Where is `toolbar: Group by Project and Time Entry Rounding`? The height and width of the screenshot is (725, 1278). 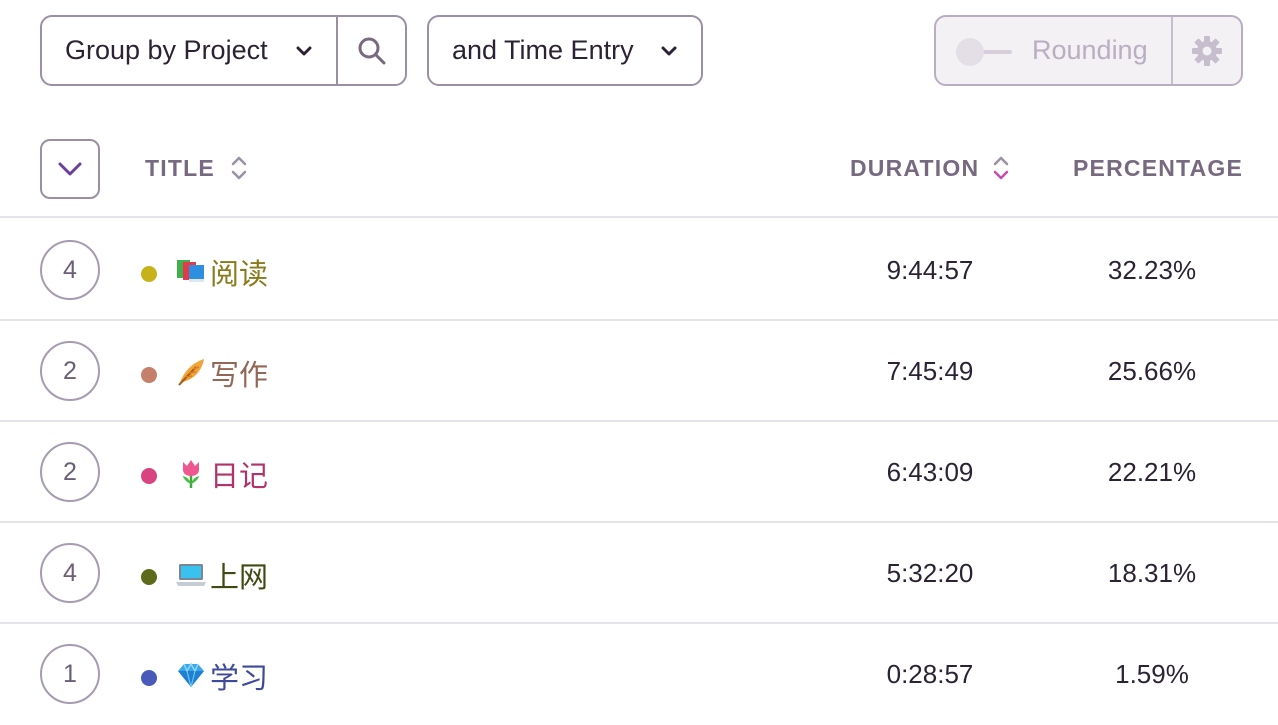 toolbar: Group by Project and Time Entry Rounding is located at coordinates (639, 50).